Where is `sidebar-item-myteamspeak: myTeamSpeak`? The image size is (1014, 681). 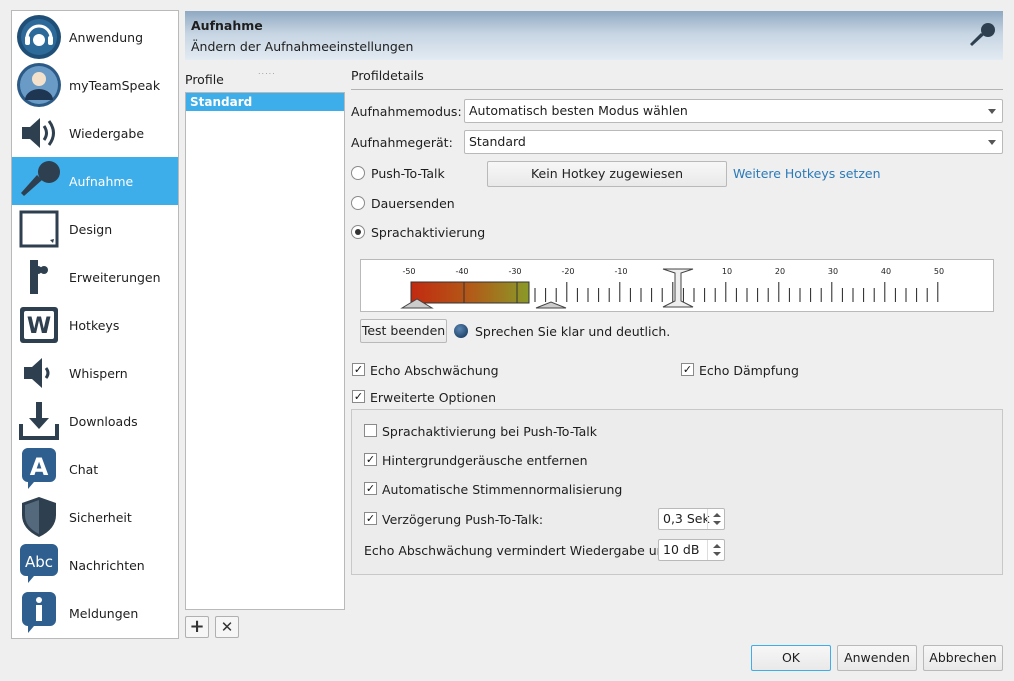
sidebar-item-myteamspeak: myTeamSpeak is located at coordinates (95, 85).